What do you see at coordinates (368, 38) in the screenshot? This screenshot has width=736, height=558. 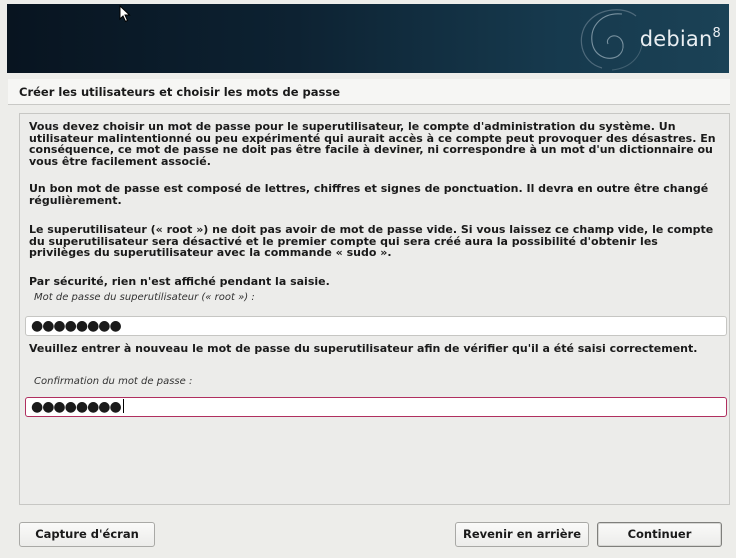 I see `debian-banner: debian8` at bounding box center [368, 38].